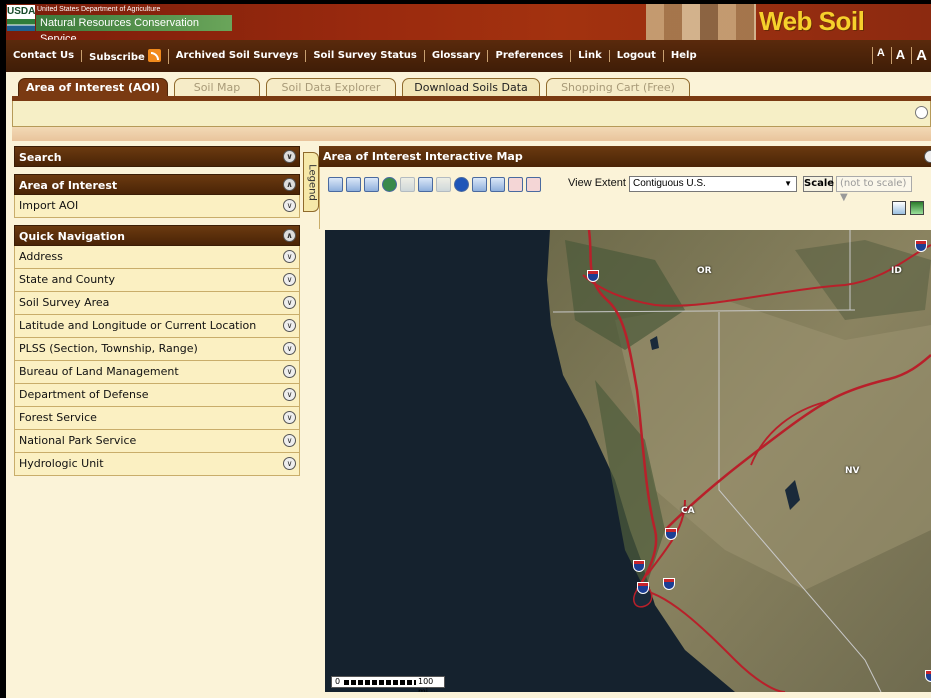 This screenshot has height=698, width=931. I want to click on quicknav-item-national-park-service: National Park Service ∨, so click(157, 441).